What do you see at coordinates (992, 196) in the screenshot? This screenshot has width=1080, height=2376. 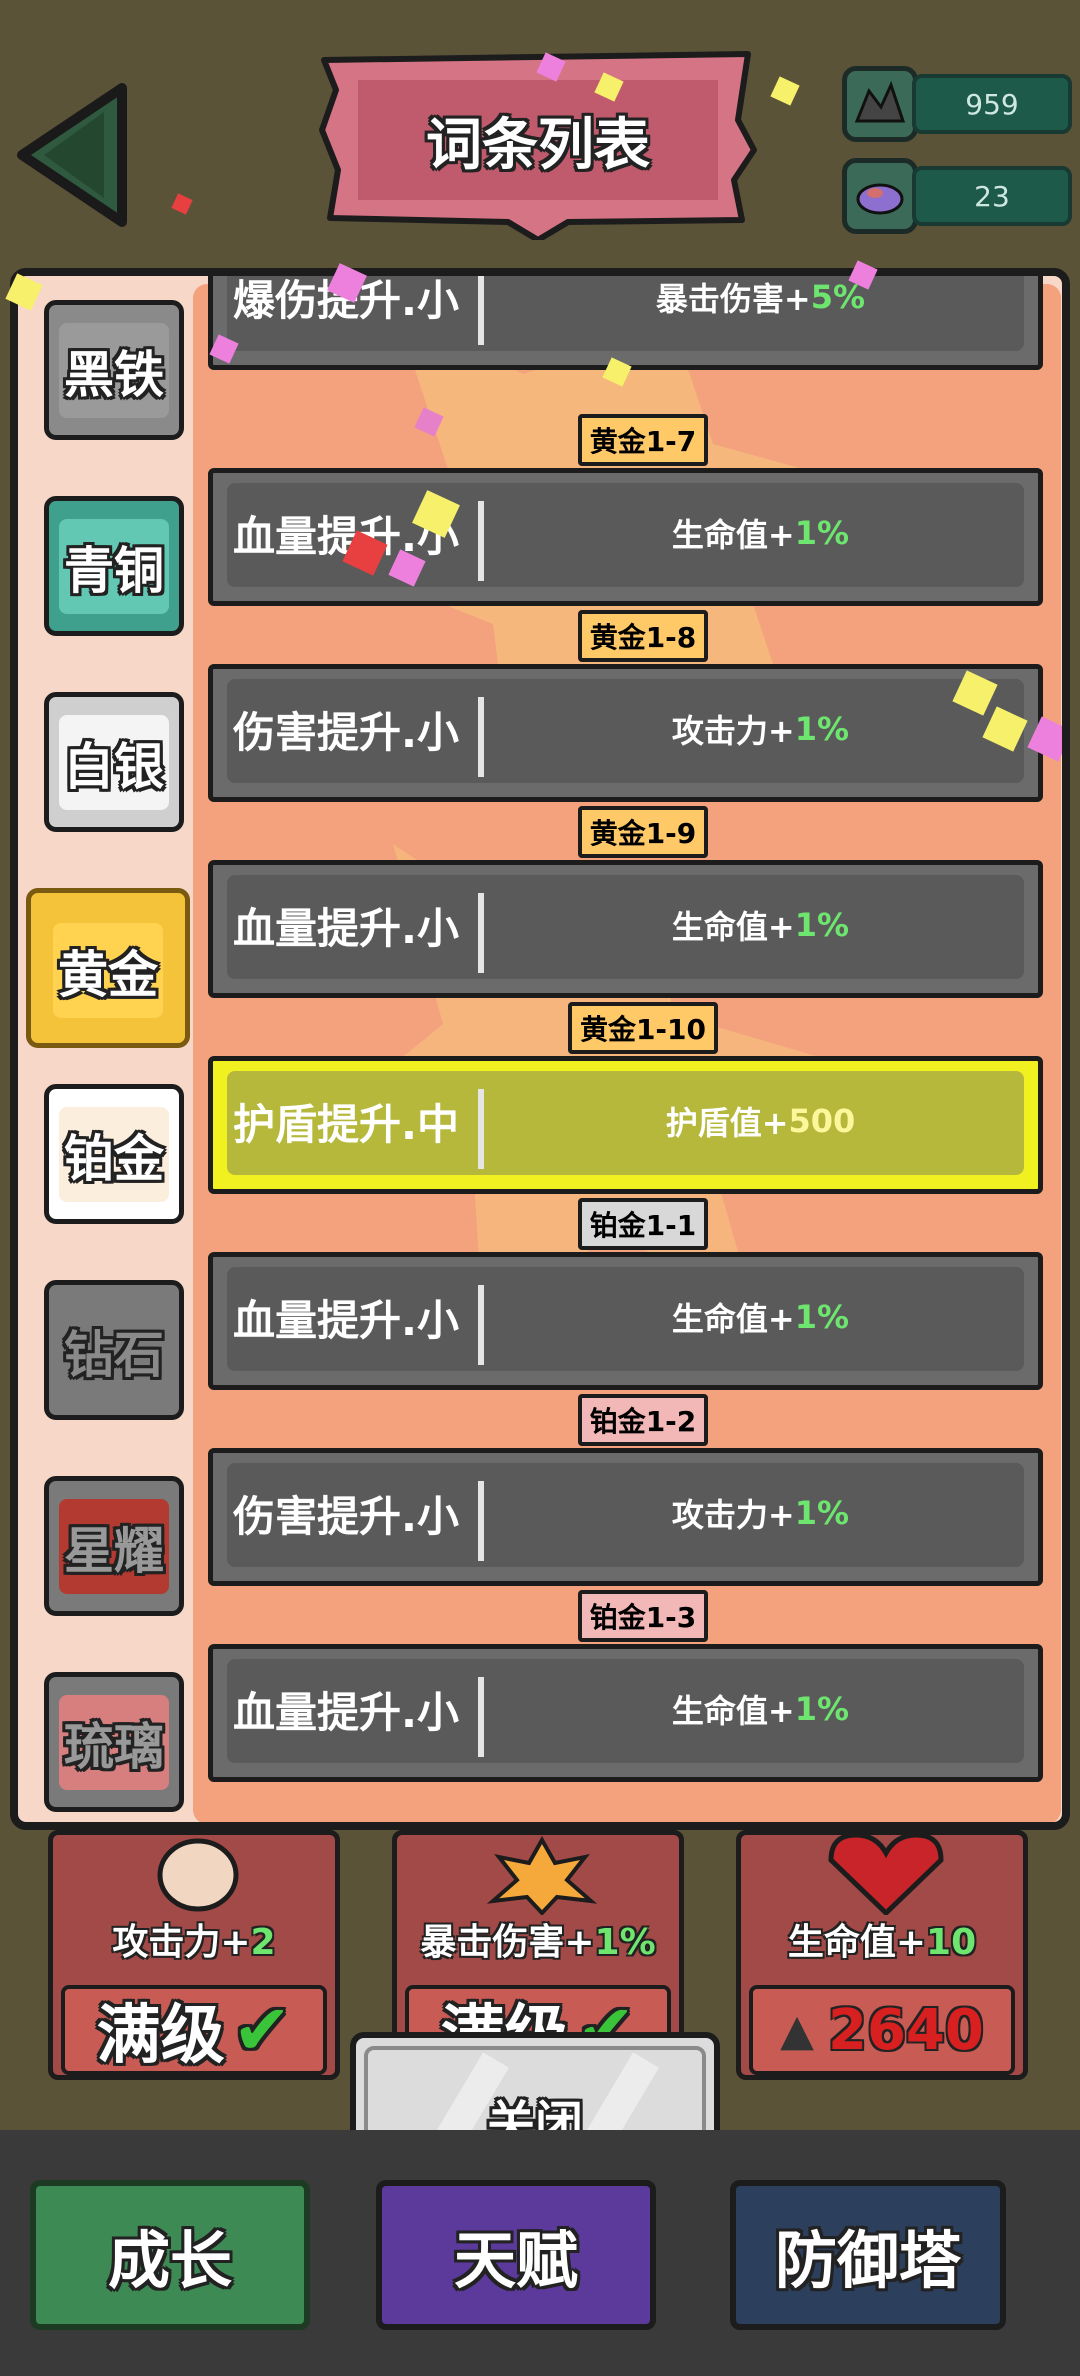 I see `gem-count: 23` at bounding box center [992, 196].